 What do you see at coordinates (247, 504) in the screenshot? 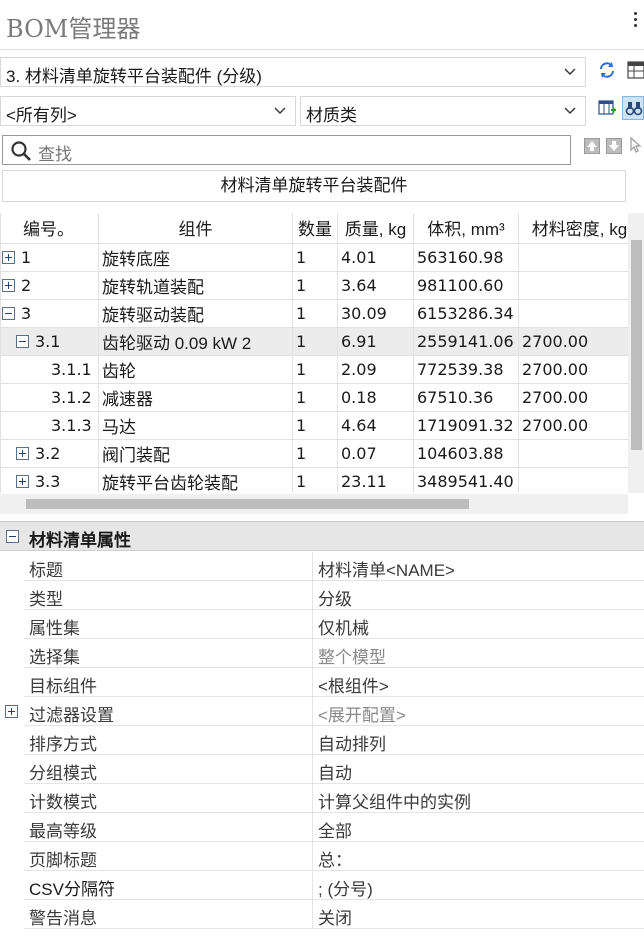
I see `horizontal-scroll-thumb` at bounding box center [247, 504].